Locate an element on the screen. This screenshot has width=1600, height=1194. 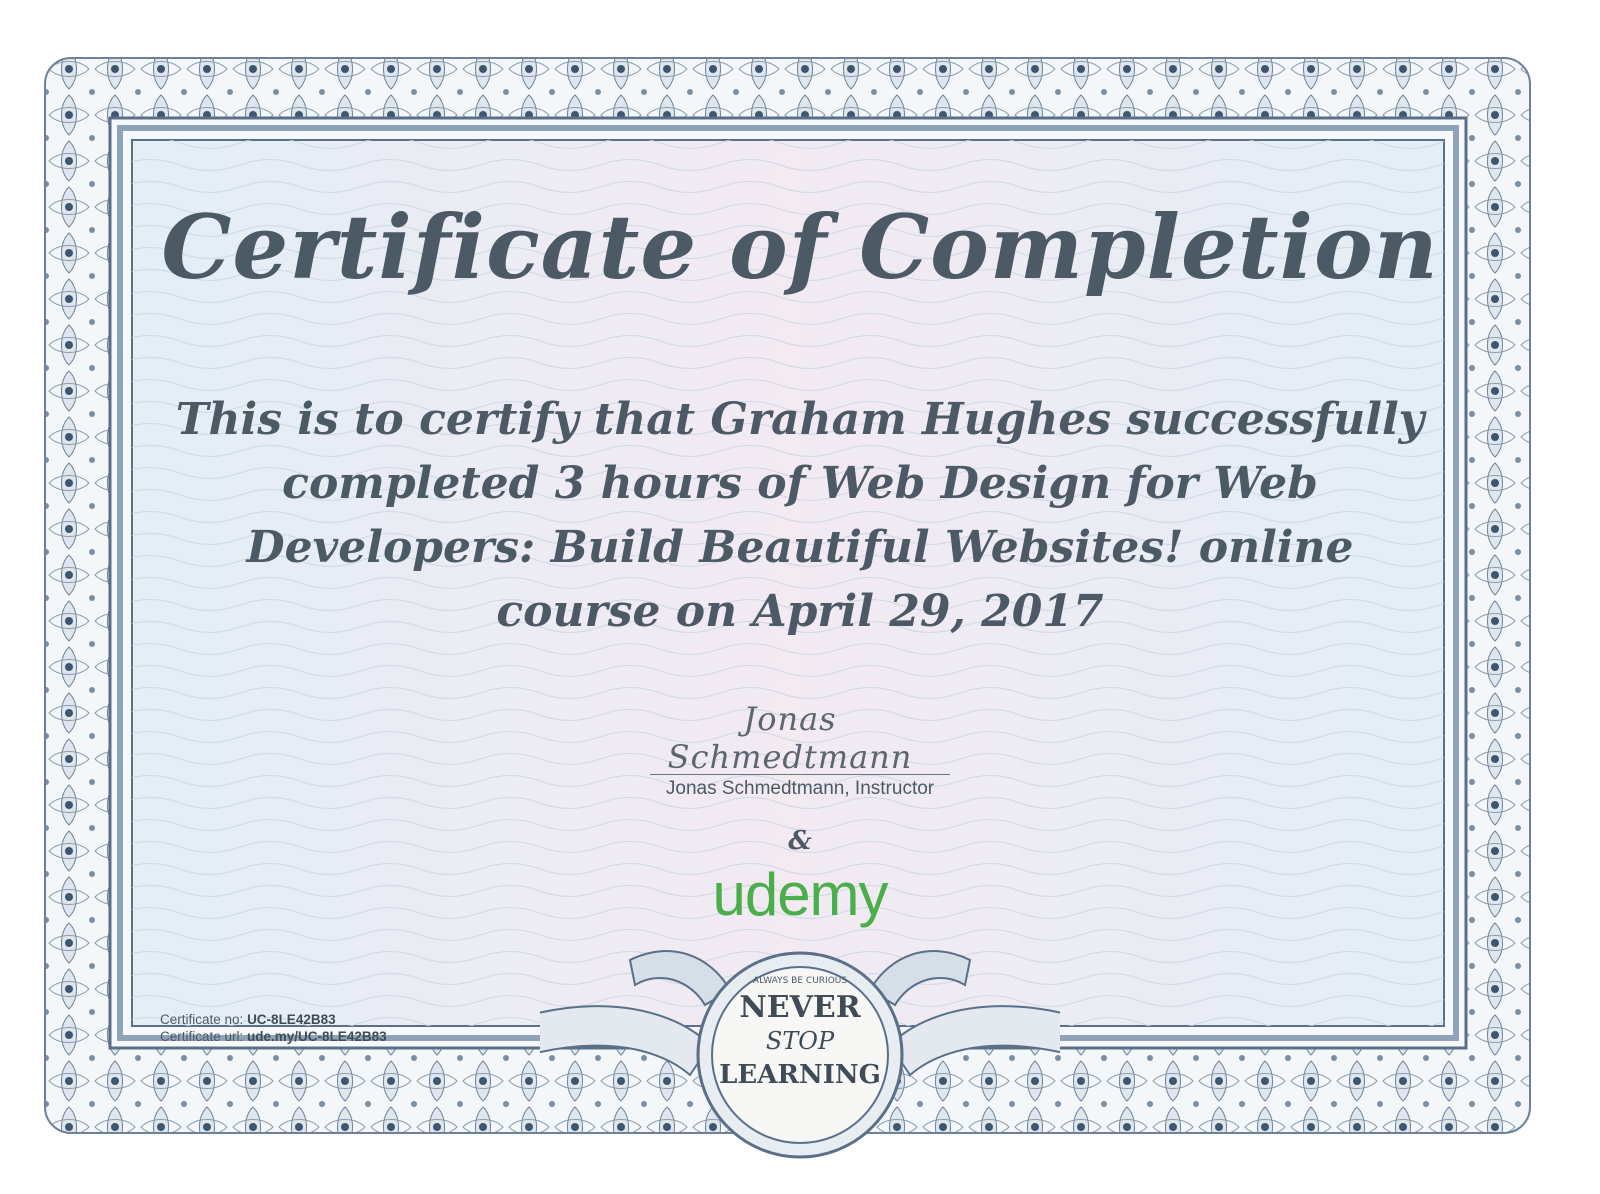
ribbon-left is located at coordinates (626, 1041).